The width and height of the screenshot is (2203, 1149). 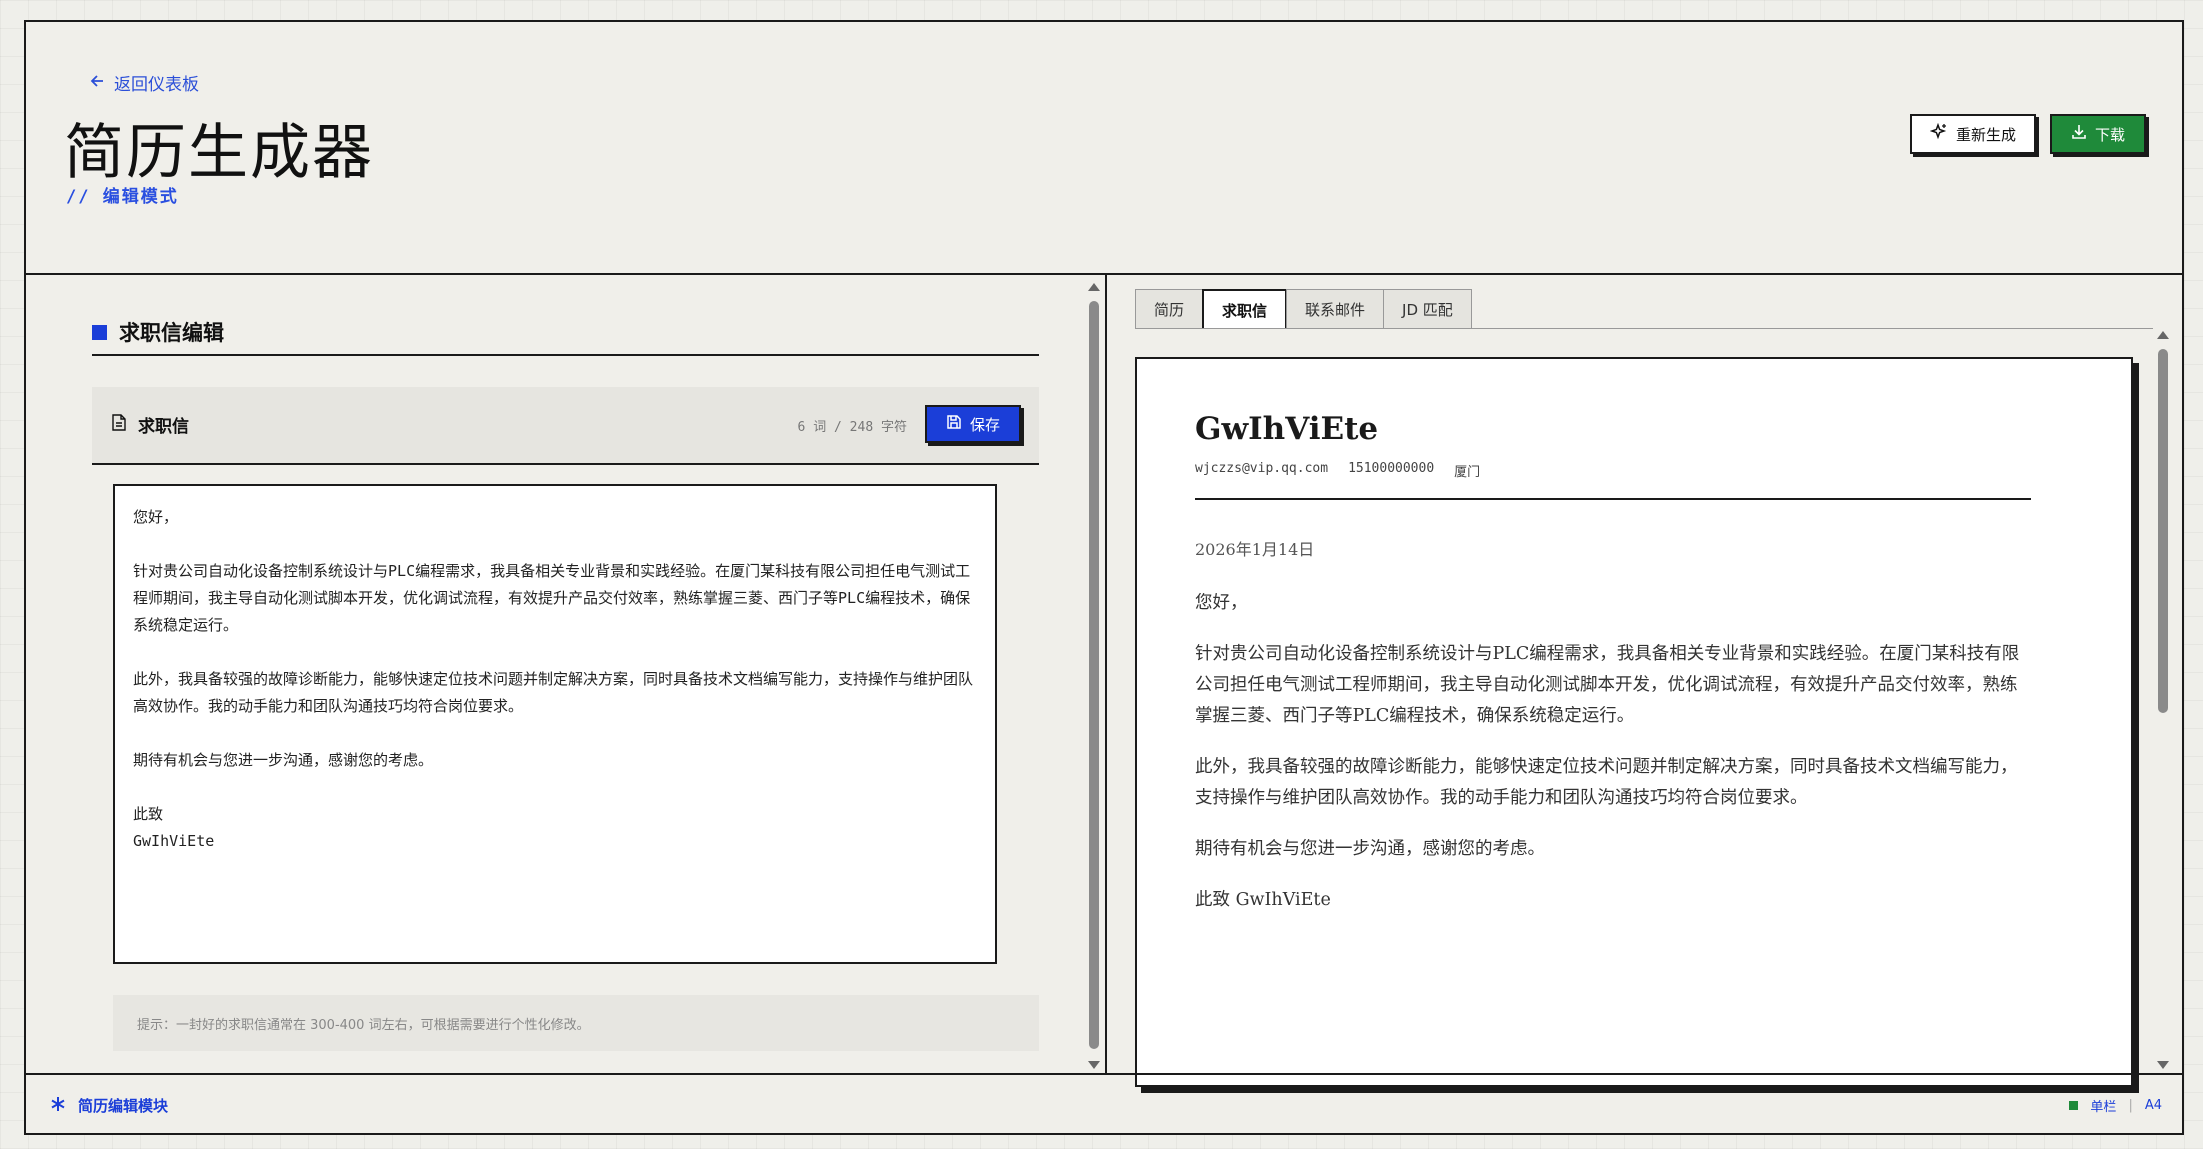 What do you see at coordinates (58, 1106) in the screenshot?
I see `asterisk-icon` at bounding box center [58, 1106].